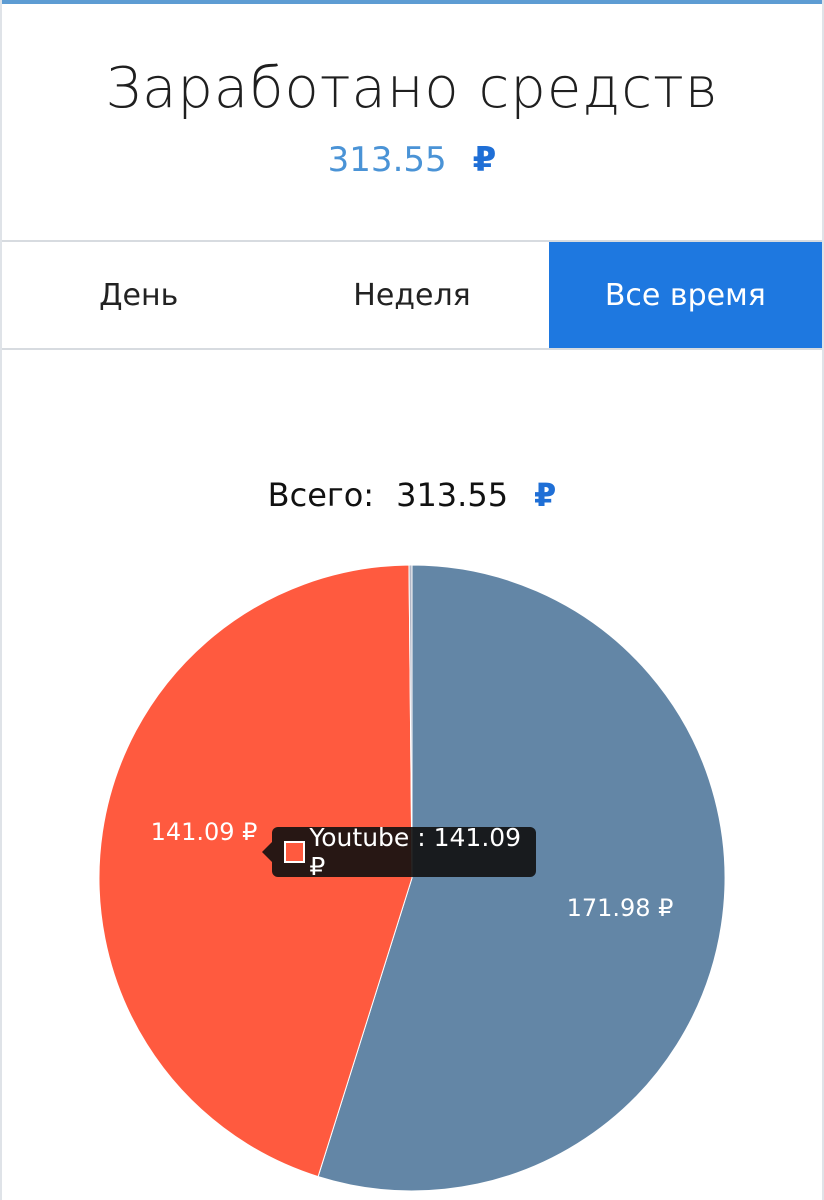 The image size is (824, 1200). What do you see at coordinates (138, 295) in the screenshot?
I see `tab-day: День` at bounding box center [138, 295].